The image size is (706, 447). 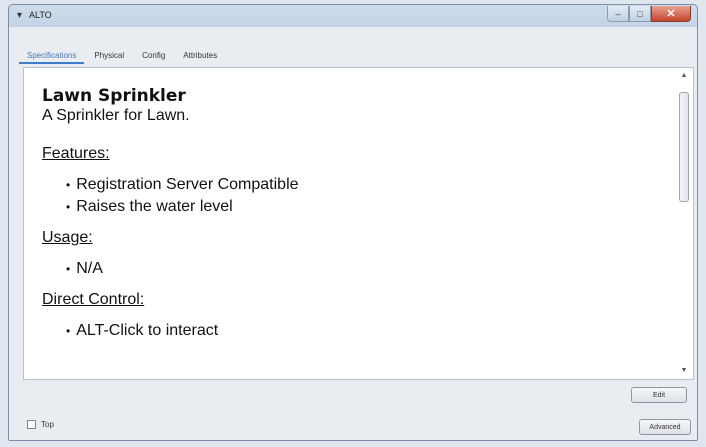 I want to click on tab-specifications: Specifications, so click(x=52, y=56).